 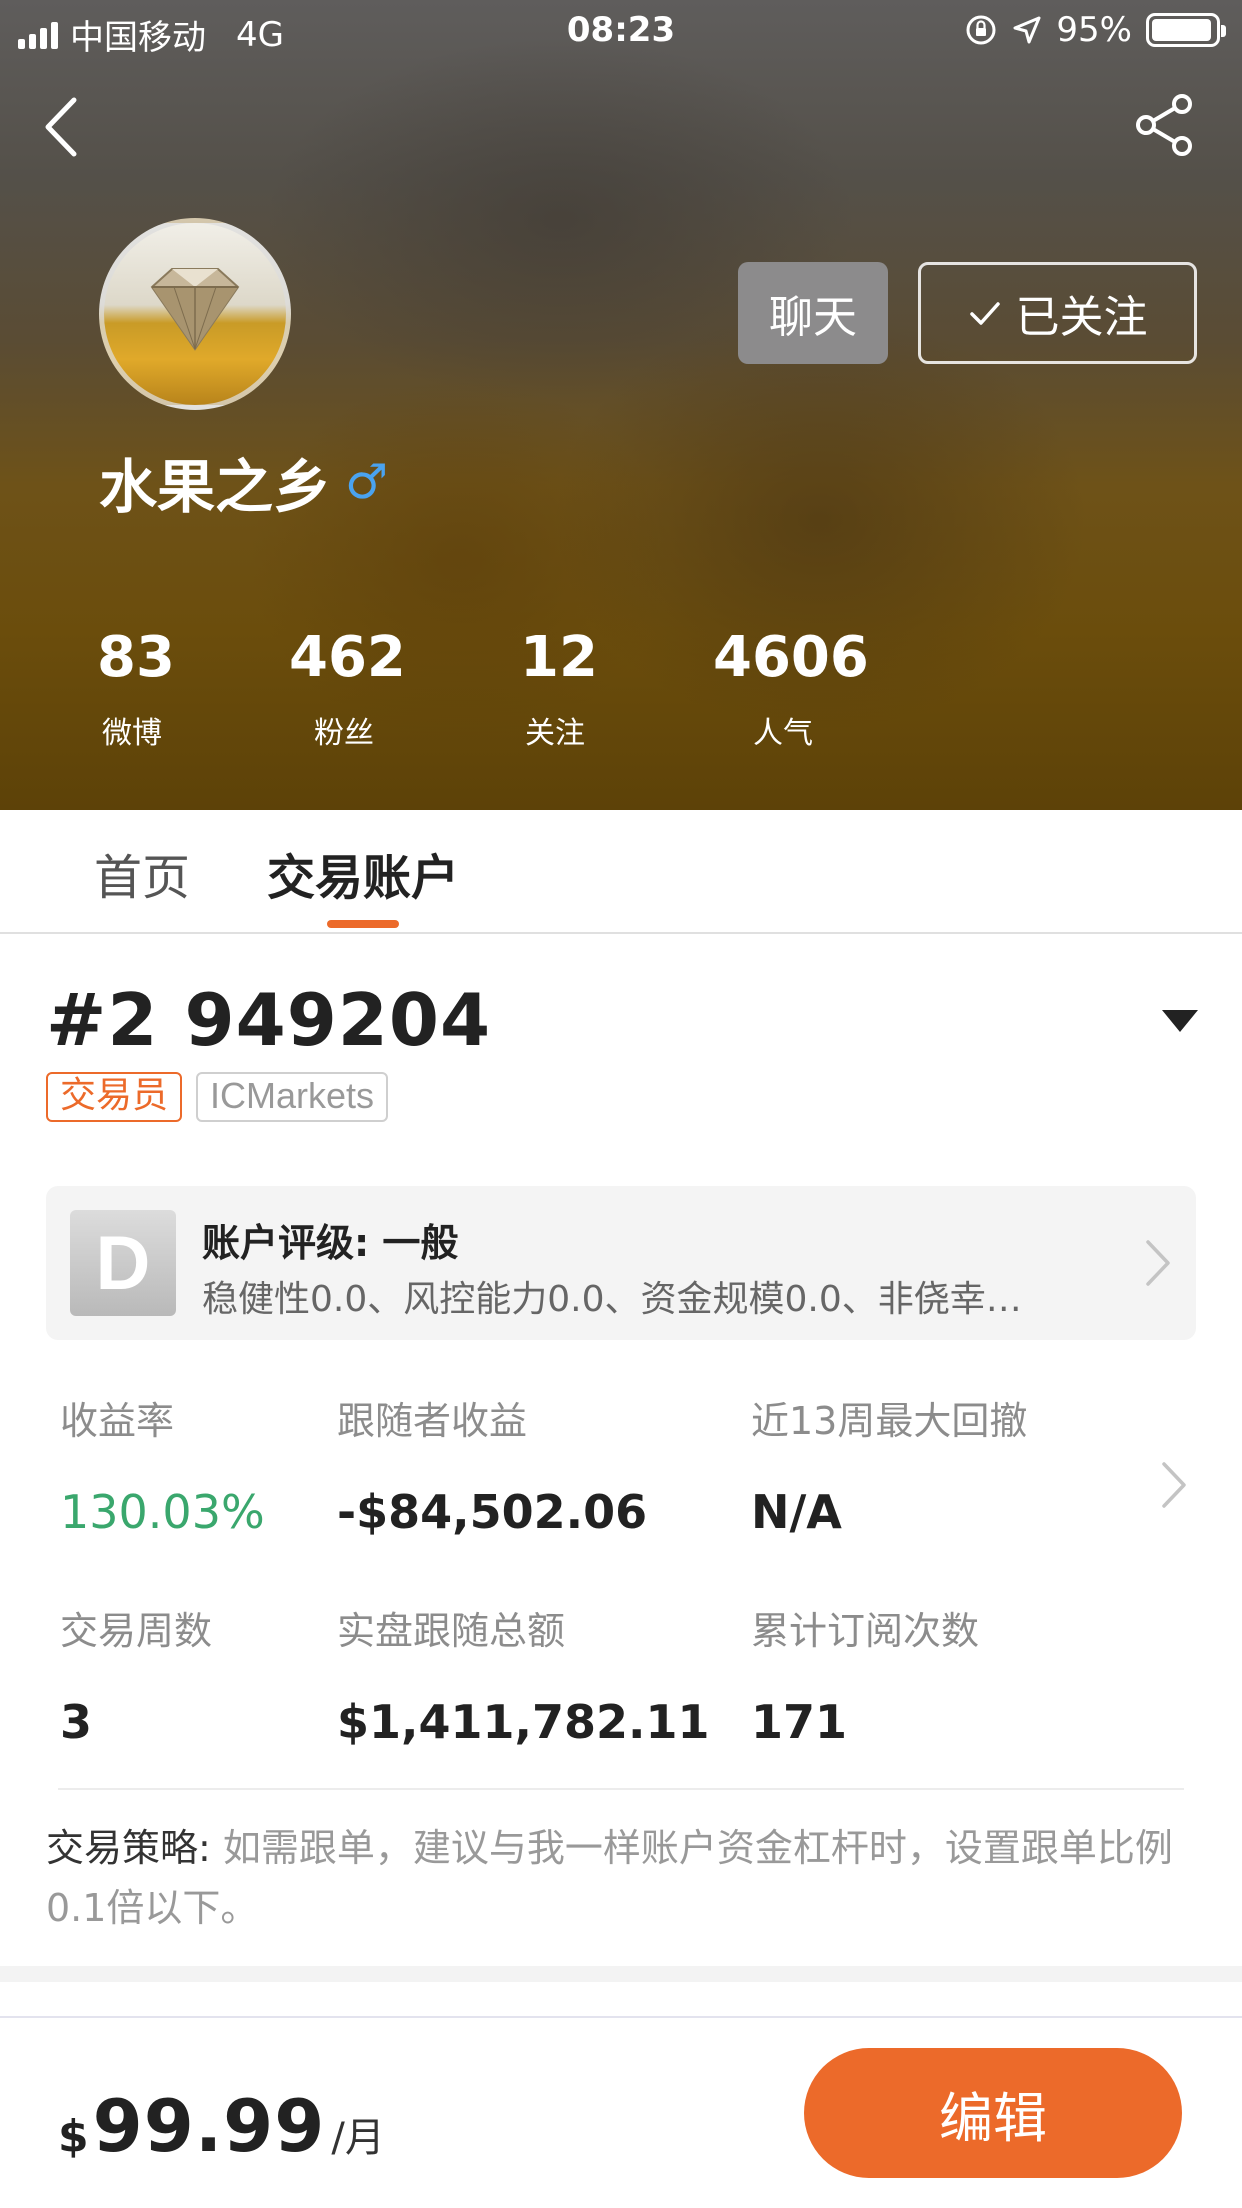 I want to click on metric-value: N/A, so click(x=796, y=1512).